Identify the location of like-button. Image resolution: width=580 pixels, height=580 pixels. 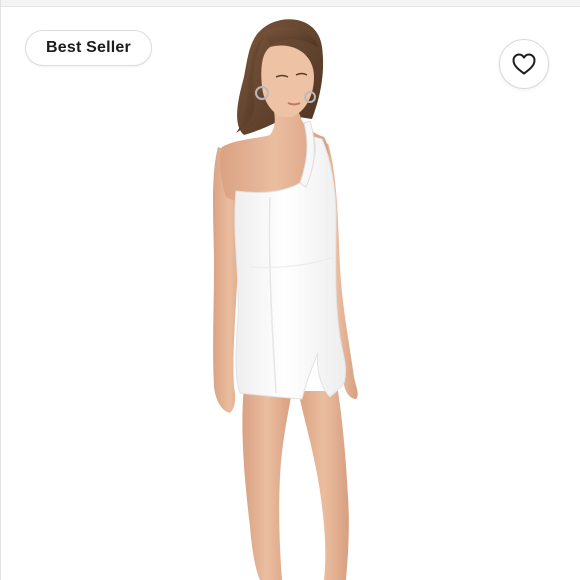
(524, 64).